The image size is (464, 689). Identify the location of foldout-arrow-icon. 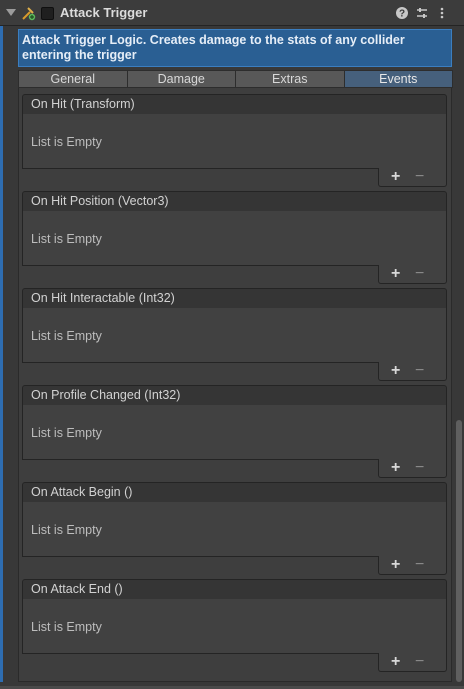
(11, 12).